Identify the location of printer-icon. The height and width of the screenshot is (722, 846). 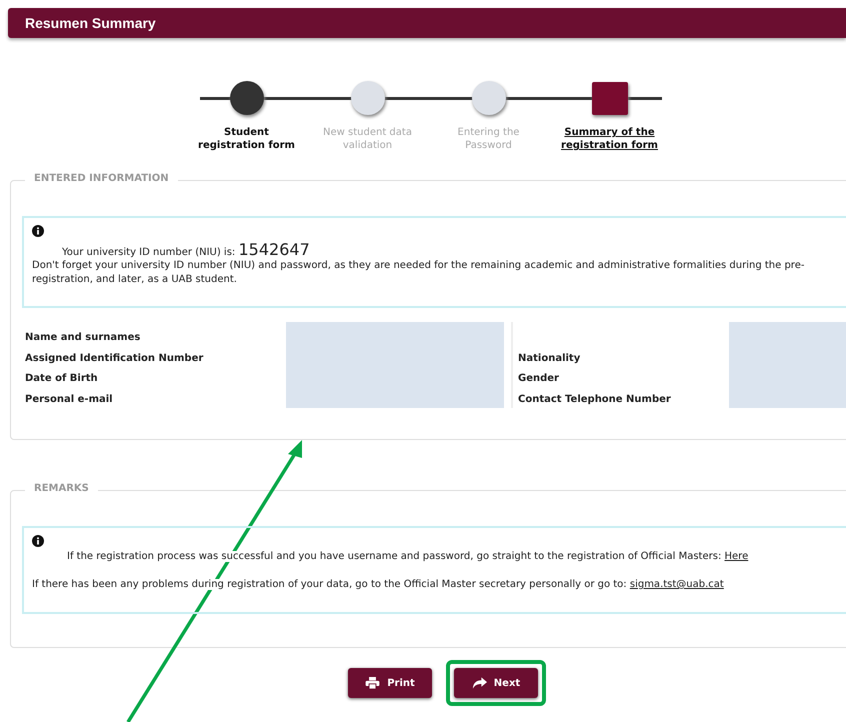
(372, 683).